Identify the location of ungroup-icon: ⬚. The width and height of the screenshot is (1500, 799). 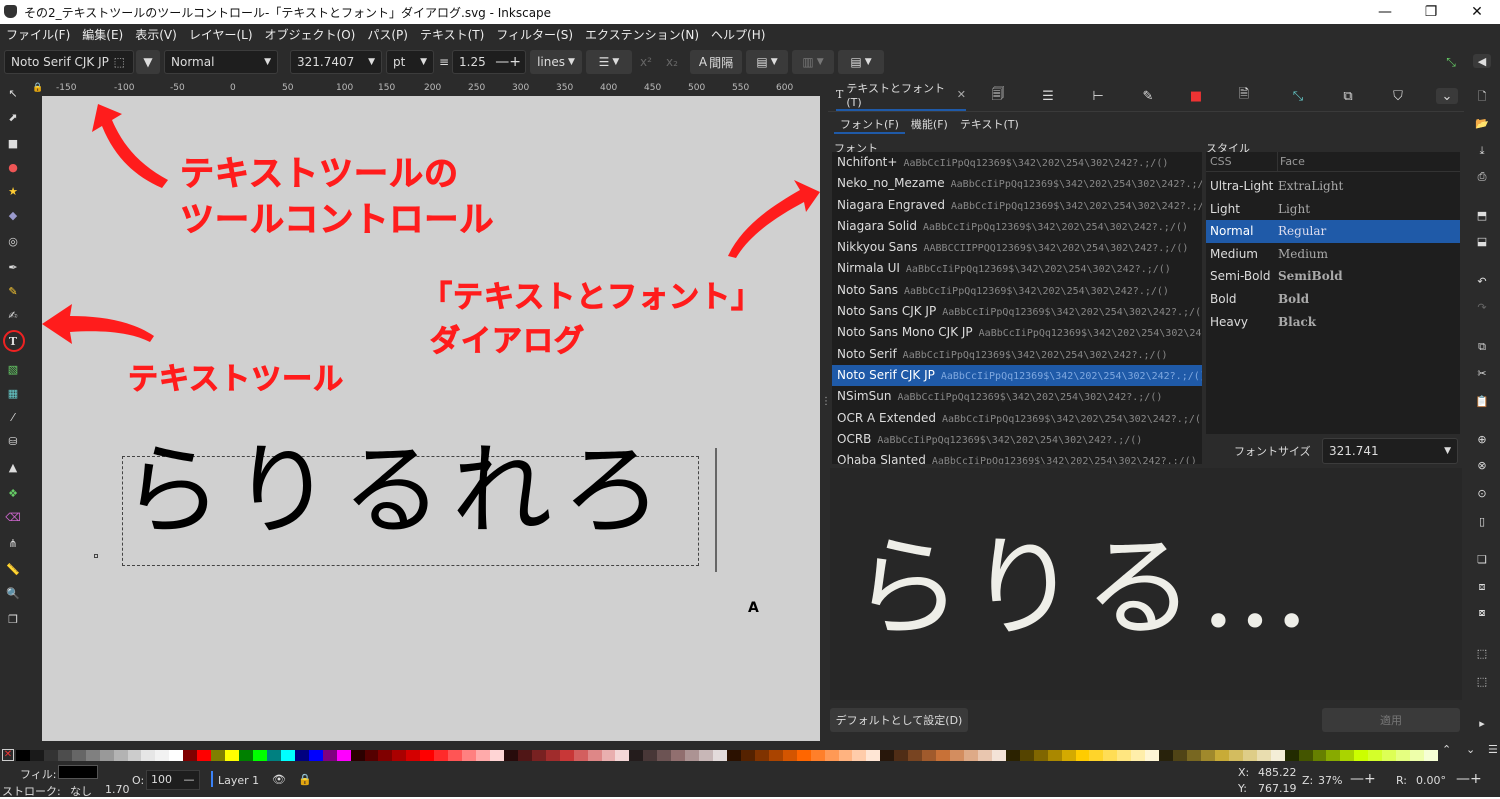
(1482, 681).